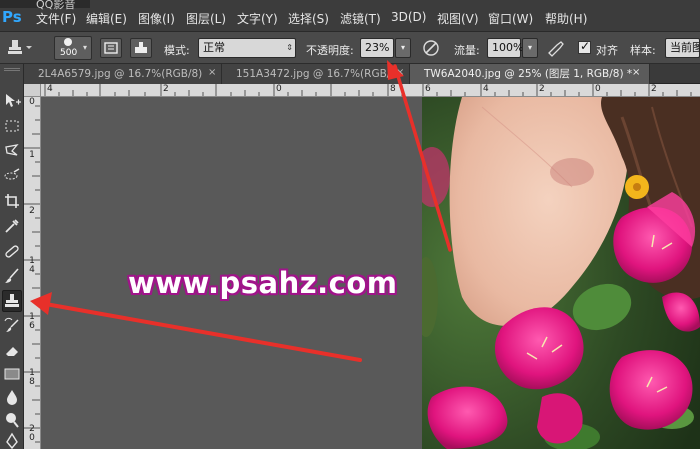  Describe the element at coordinates (510, 18) in the screenshot. I see `menu-window: 窗口(W)` at that location.